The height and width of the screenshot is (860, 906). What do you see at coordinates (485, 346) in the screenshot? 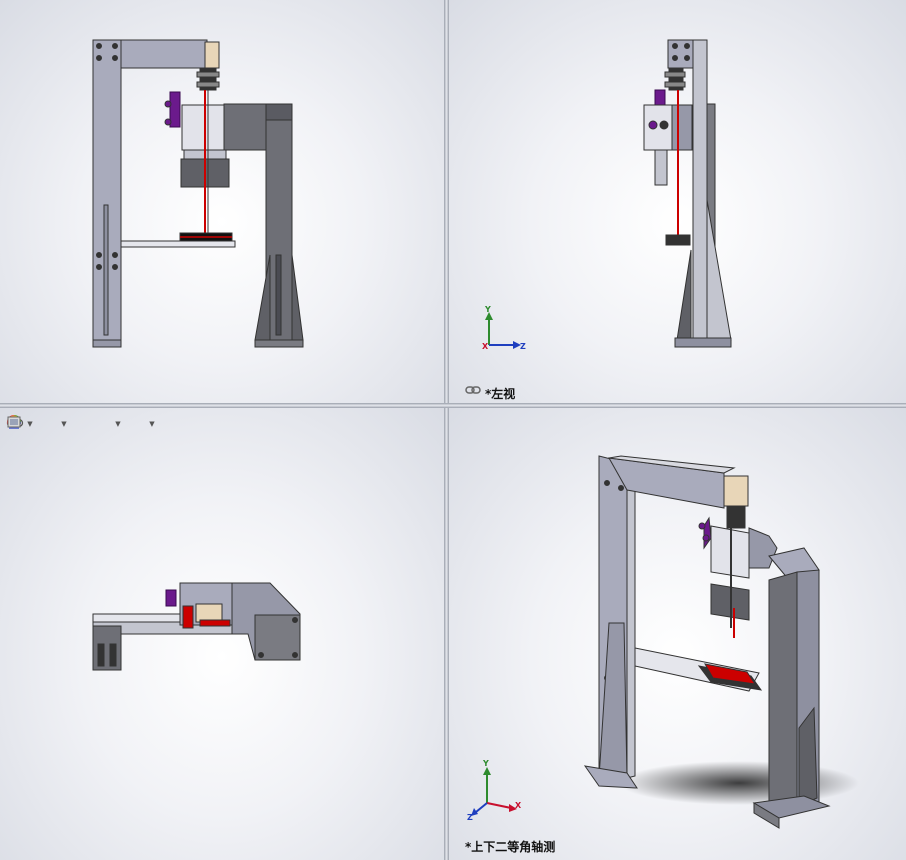
I see `triad-x-label: X` at bounding box center [485, 346].